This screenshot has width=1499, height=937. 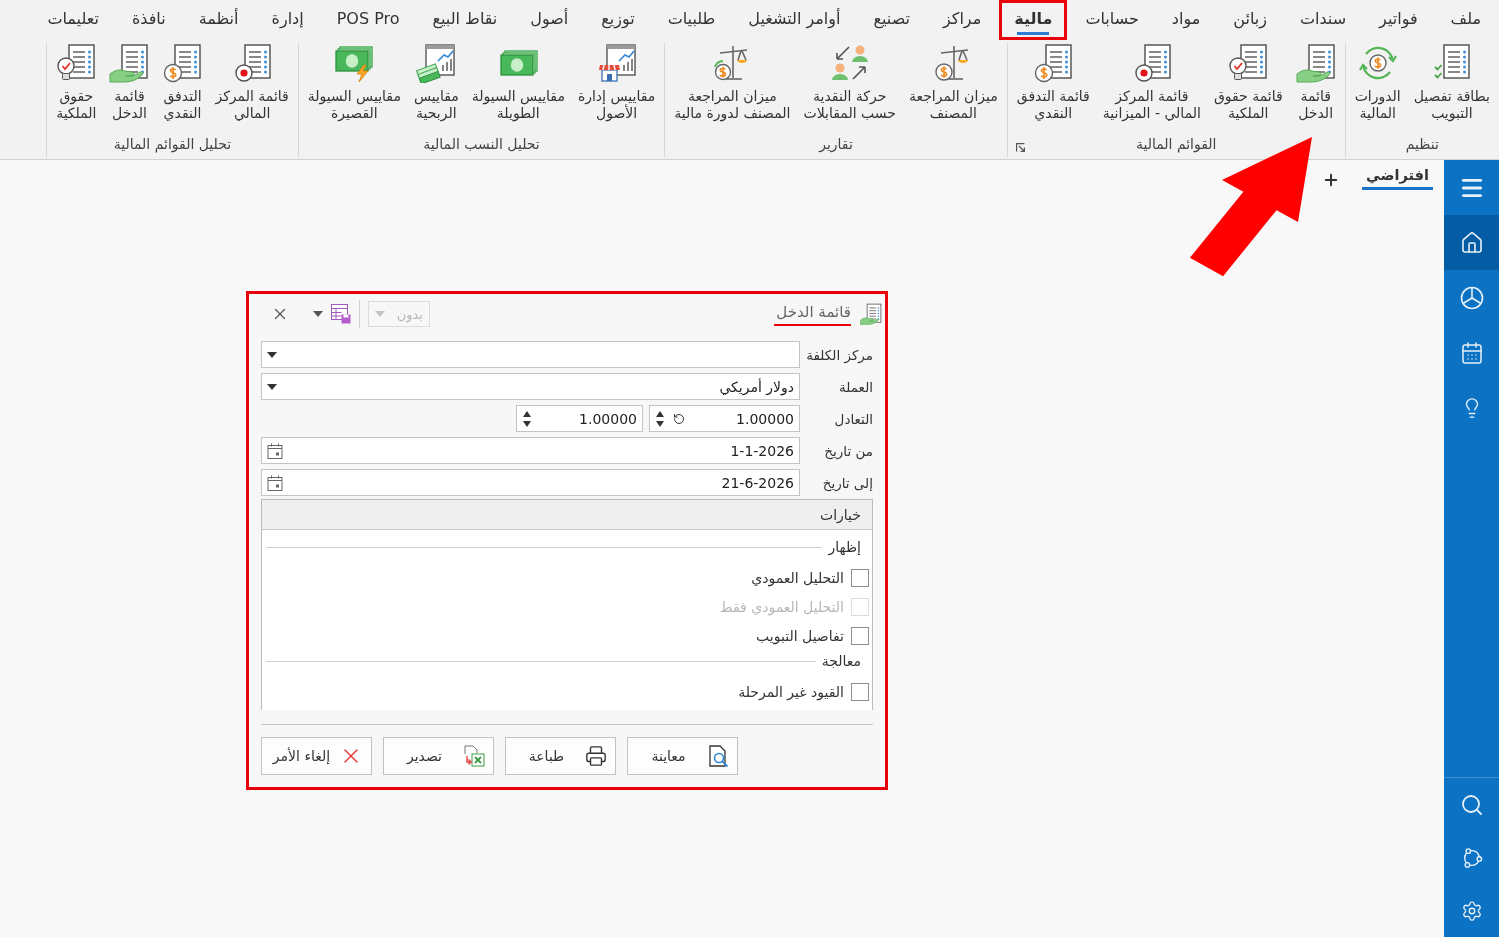 I want to click on chart-shop-icon, so click(x=616, y=63).